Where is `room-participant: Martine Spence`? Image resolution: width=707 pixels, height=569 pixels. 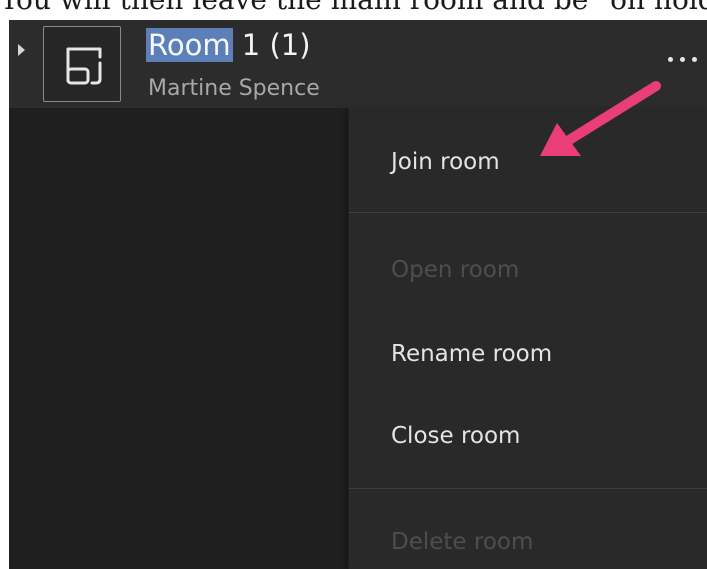
room-participant: Martine Spence is located at coordinates (234, 88).